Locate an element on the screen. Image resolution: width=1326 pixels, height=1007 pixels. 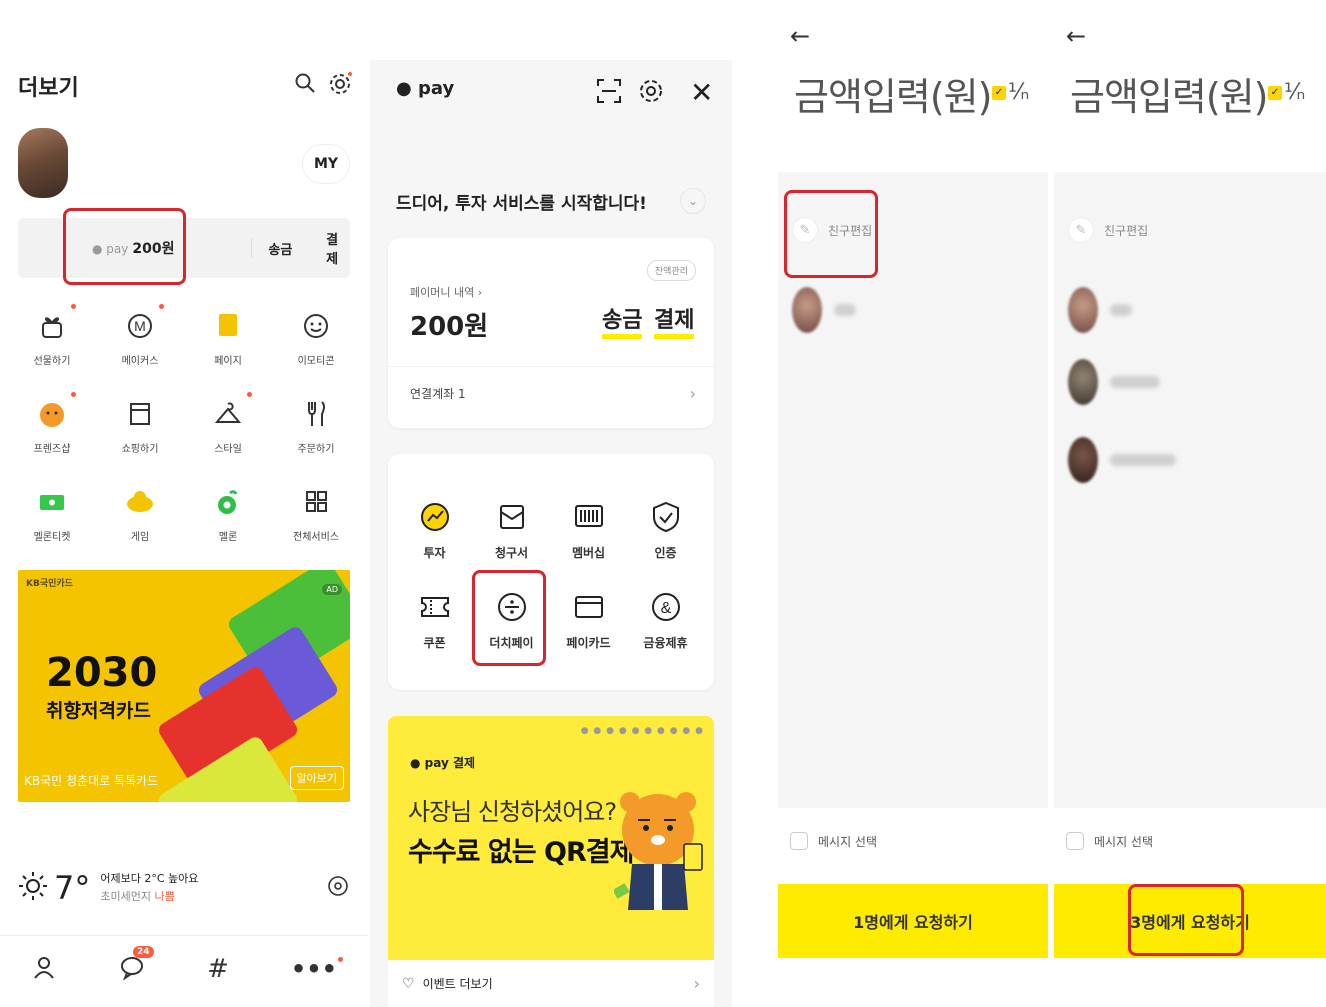
service-finance-partner: & 금융제휴 is located at coordinates (665, 627).